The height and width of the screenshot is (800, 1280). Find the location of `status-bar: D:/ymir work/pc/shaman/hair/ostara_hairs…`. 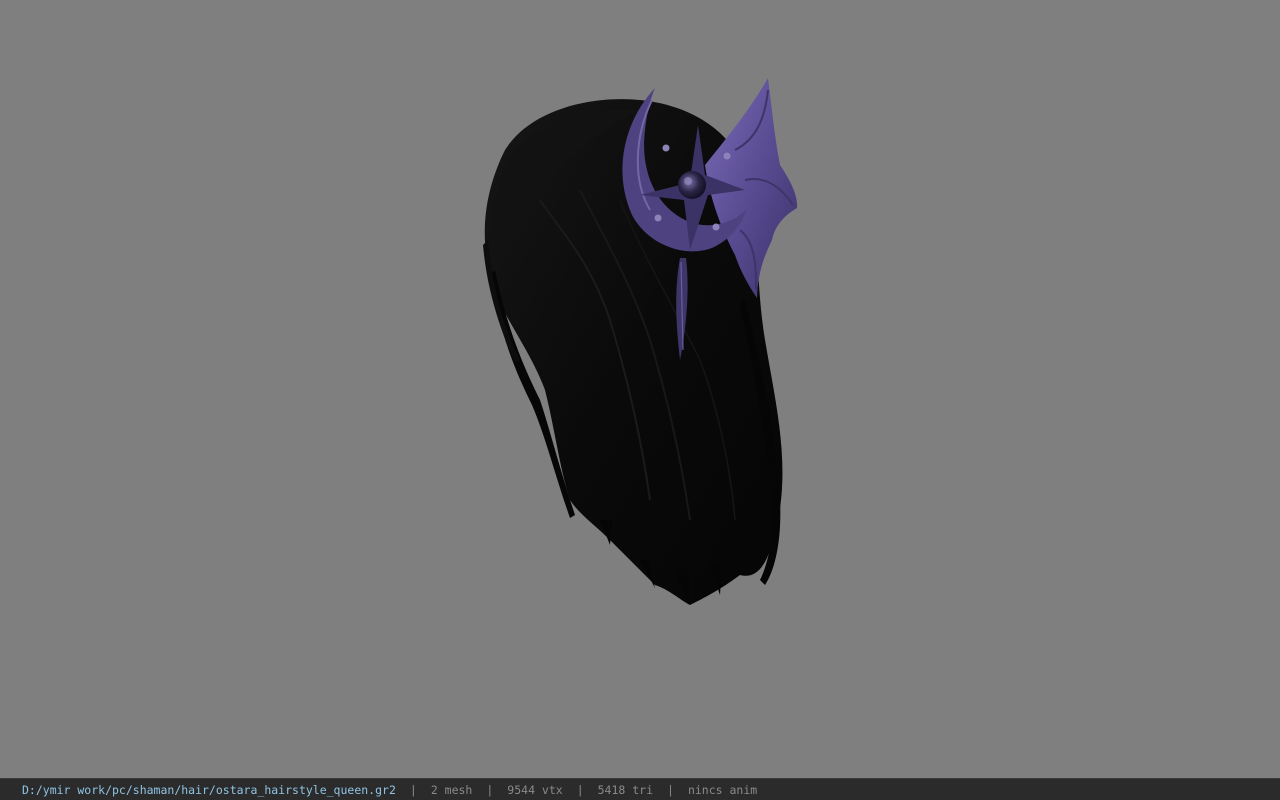

status-bar: D:/ymir work/pc/shaman/hair/ostara_hairs… is located at coordinates (640, 789).